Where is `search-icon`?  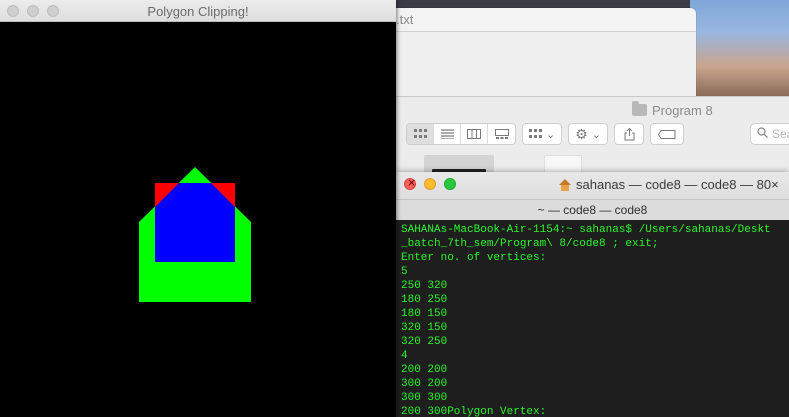
search-icon is located at coordinates (762, 134).